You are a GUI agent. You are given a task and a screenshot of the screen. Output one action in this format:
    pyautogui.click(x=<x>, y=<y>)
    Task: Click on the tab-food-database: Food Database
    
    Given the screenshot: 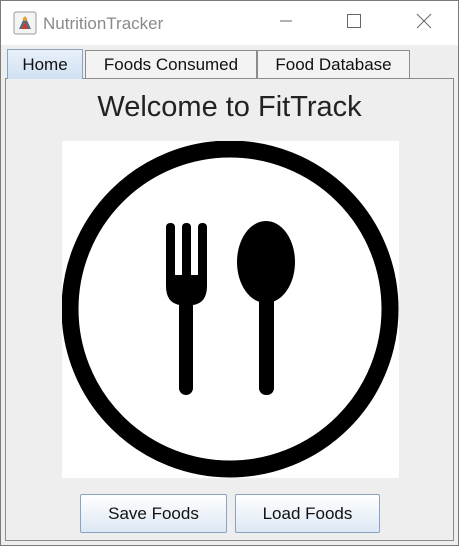 What is the action you would take?
    pyautogui.click(x=333, y=64)
    